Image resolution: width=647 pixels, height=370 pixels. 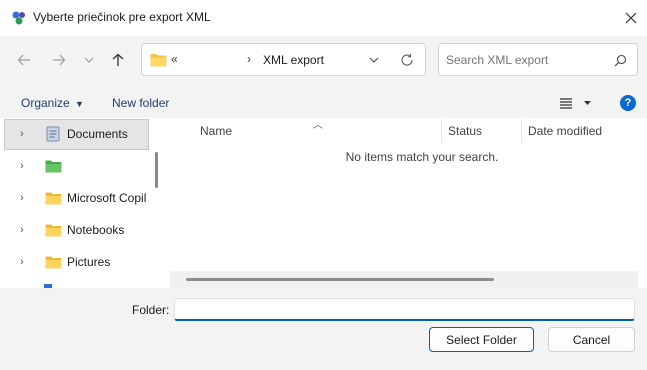 I want to click on folder-input, so click(x=404, y=309).